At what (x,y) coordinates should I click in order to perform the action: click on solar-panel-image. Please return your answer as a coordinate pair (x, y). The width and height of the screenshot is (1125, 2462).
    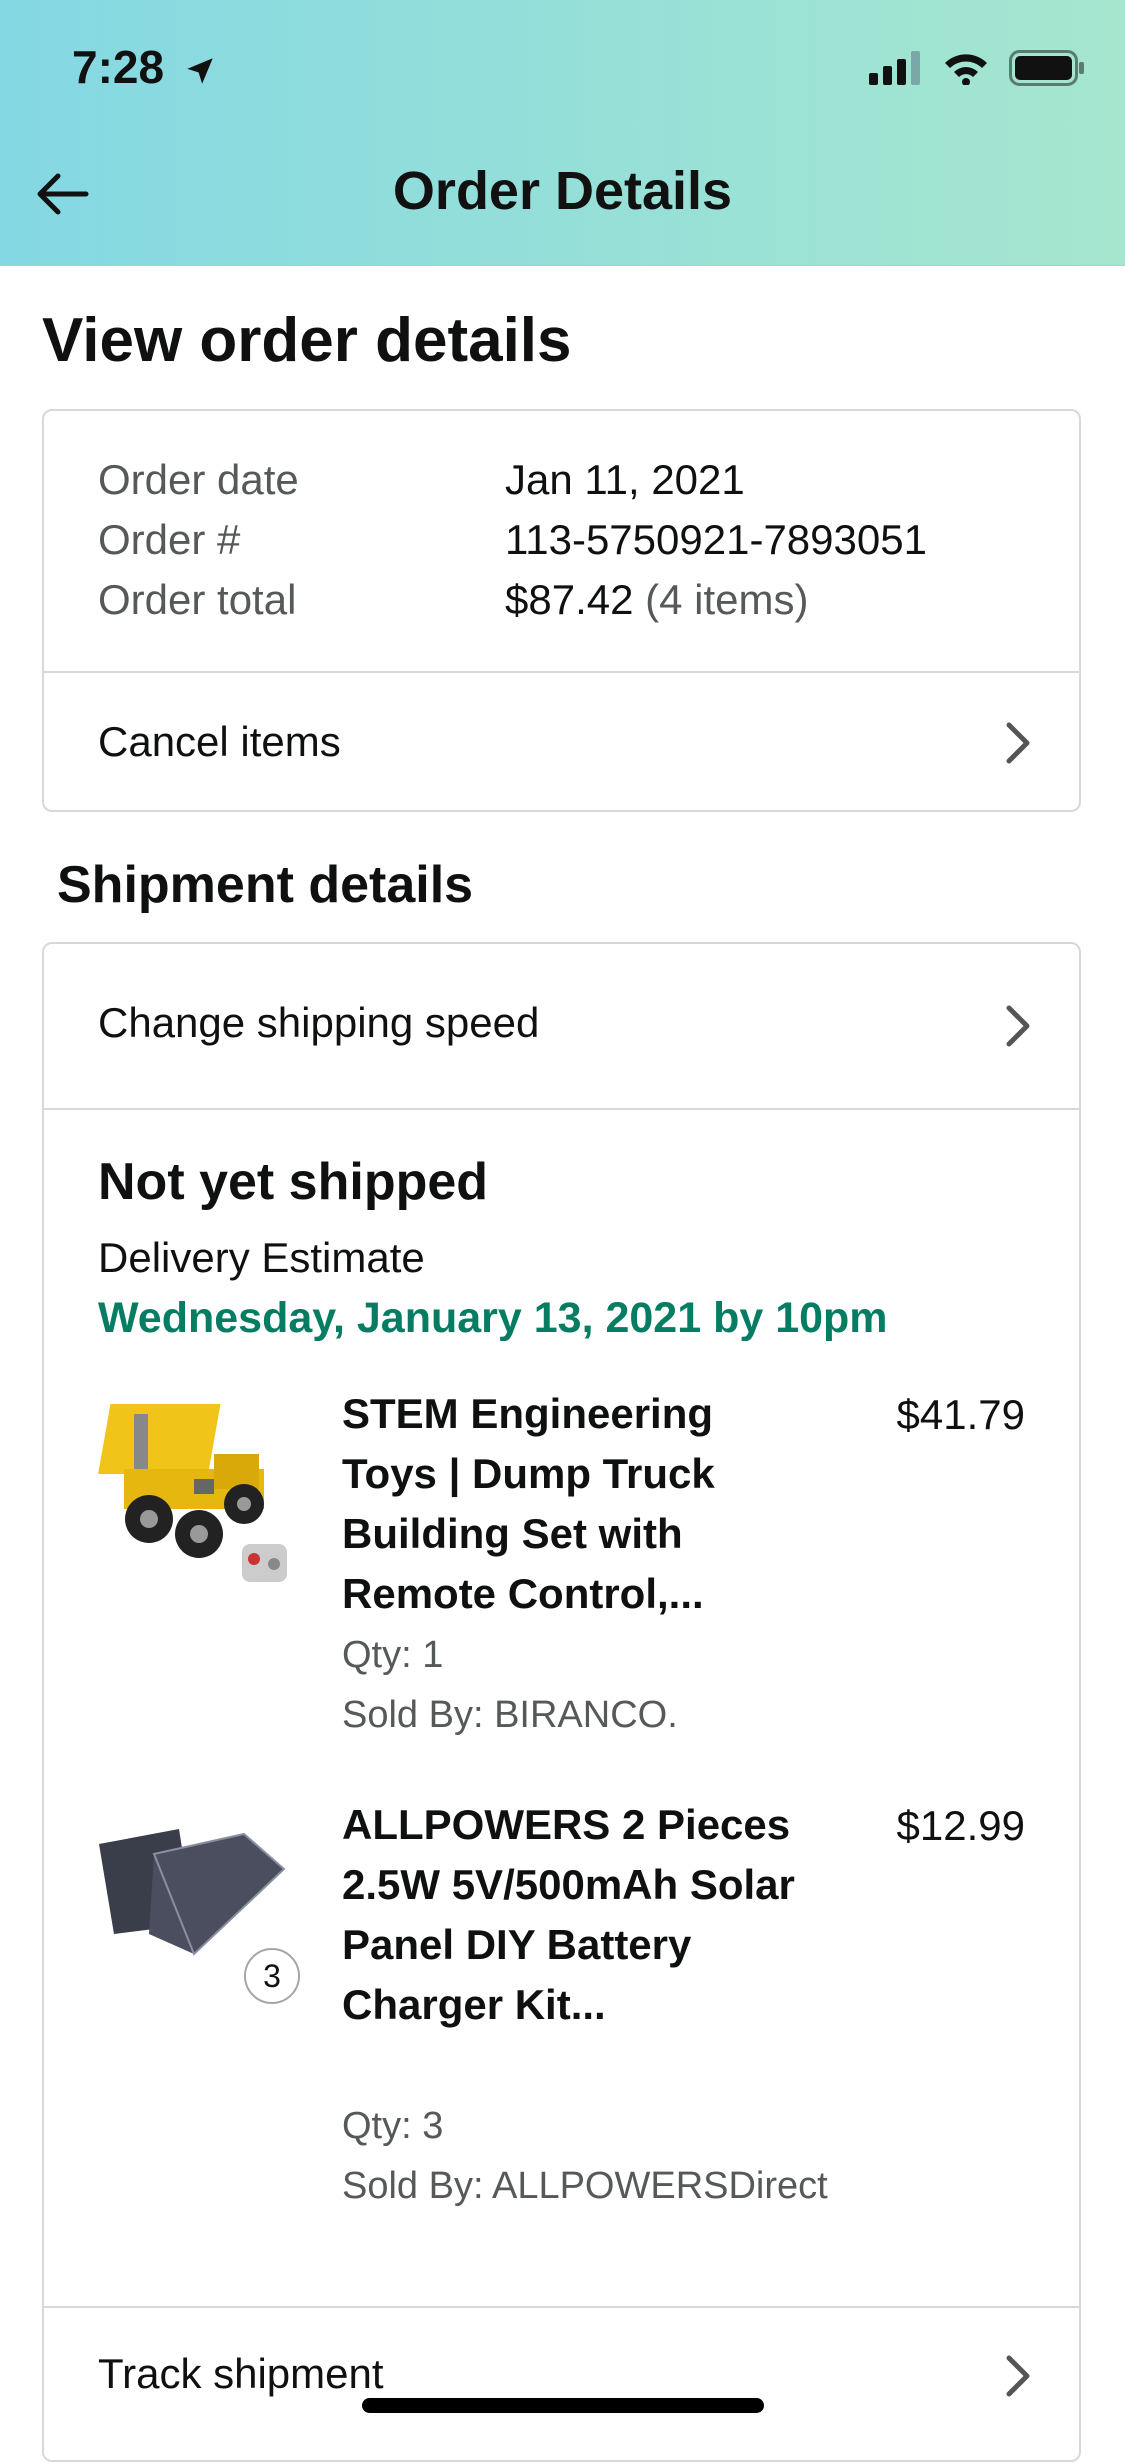
    Looking at the image, I should click on (194, 1894).